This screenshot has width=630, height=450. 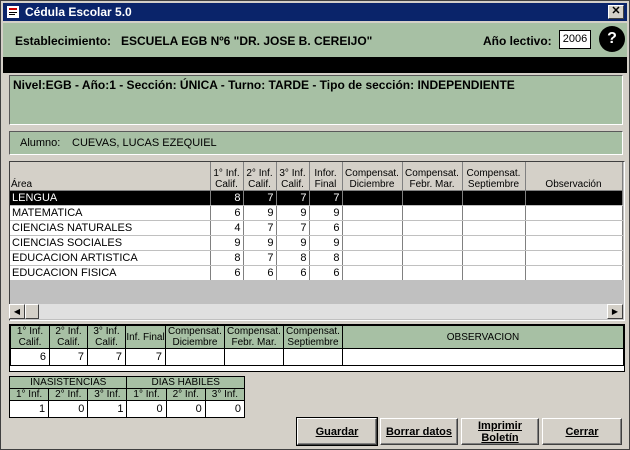 I want to click on detail-header: Inf. Final, so click(x=145, y=337).